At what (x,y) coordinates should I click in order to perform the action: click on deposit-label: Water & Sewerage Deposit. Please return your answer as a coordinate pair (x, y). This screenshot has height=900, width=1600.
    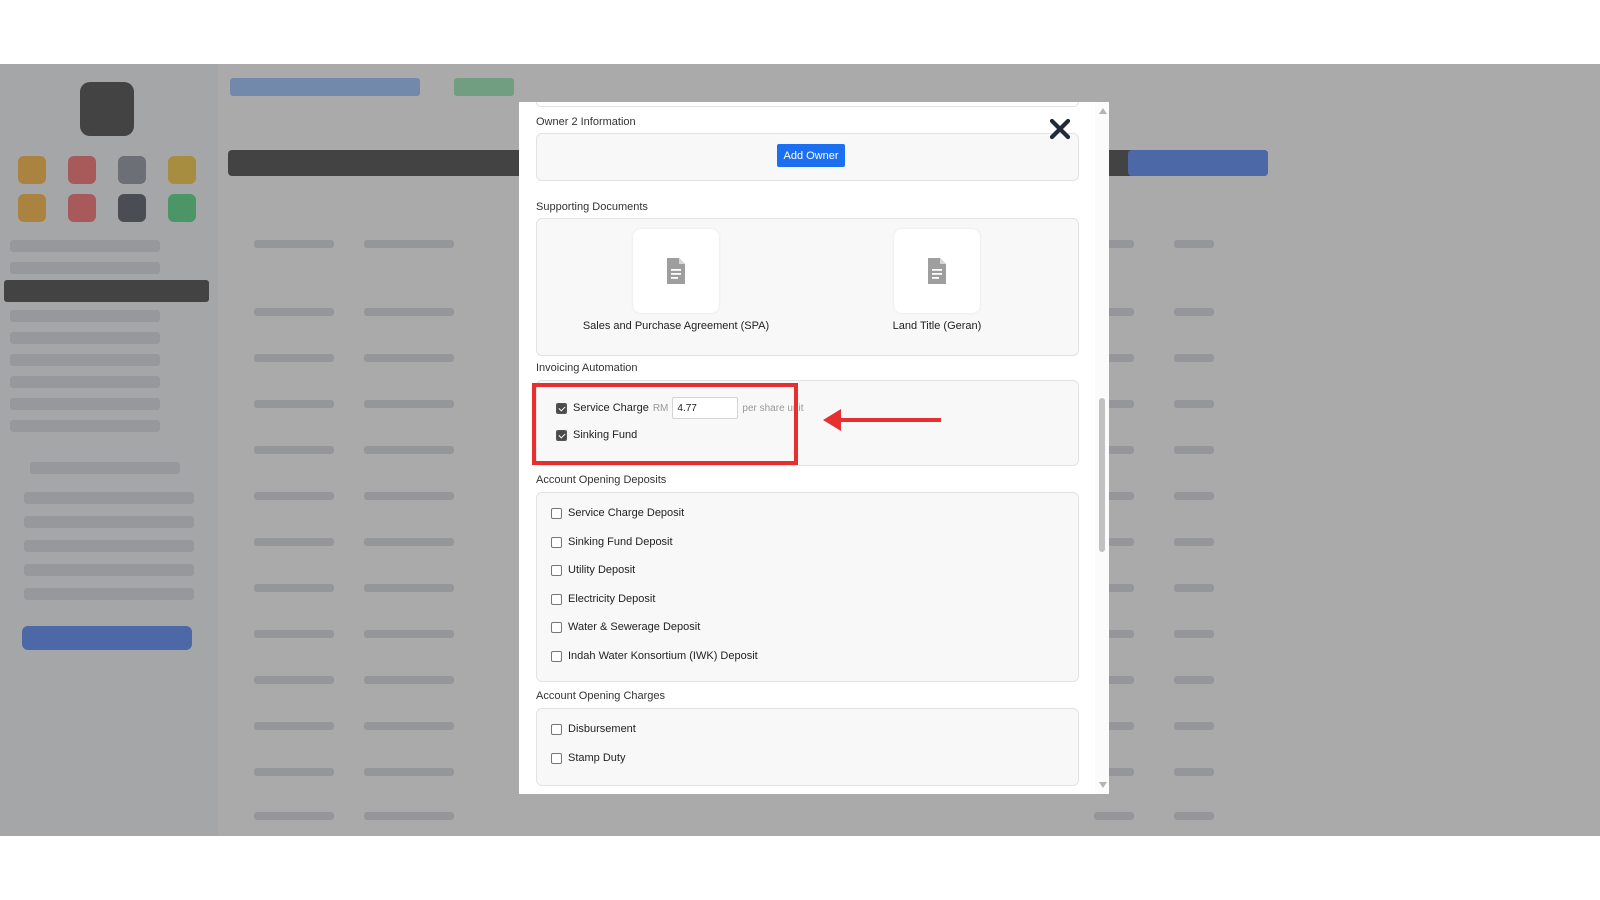
    Looking at the image, I should click on (634, 627).